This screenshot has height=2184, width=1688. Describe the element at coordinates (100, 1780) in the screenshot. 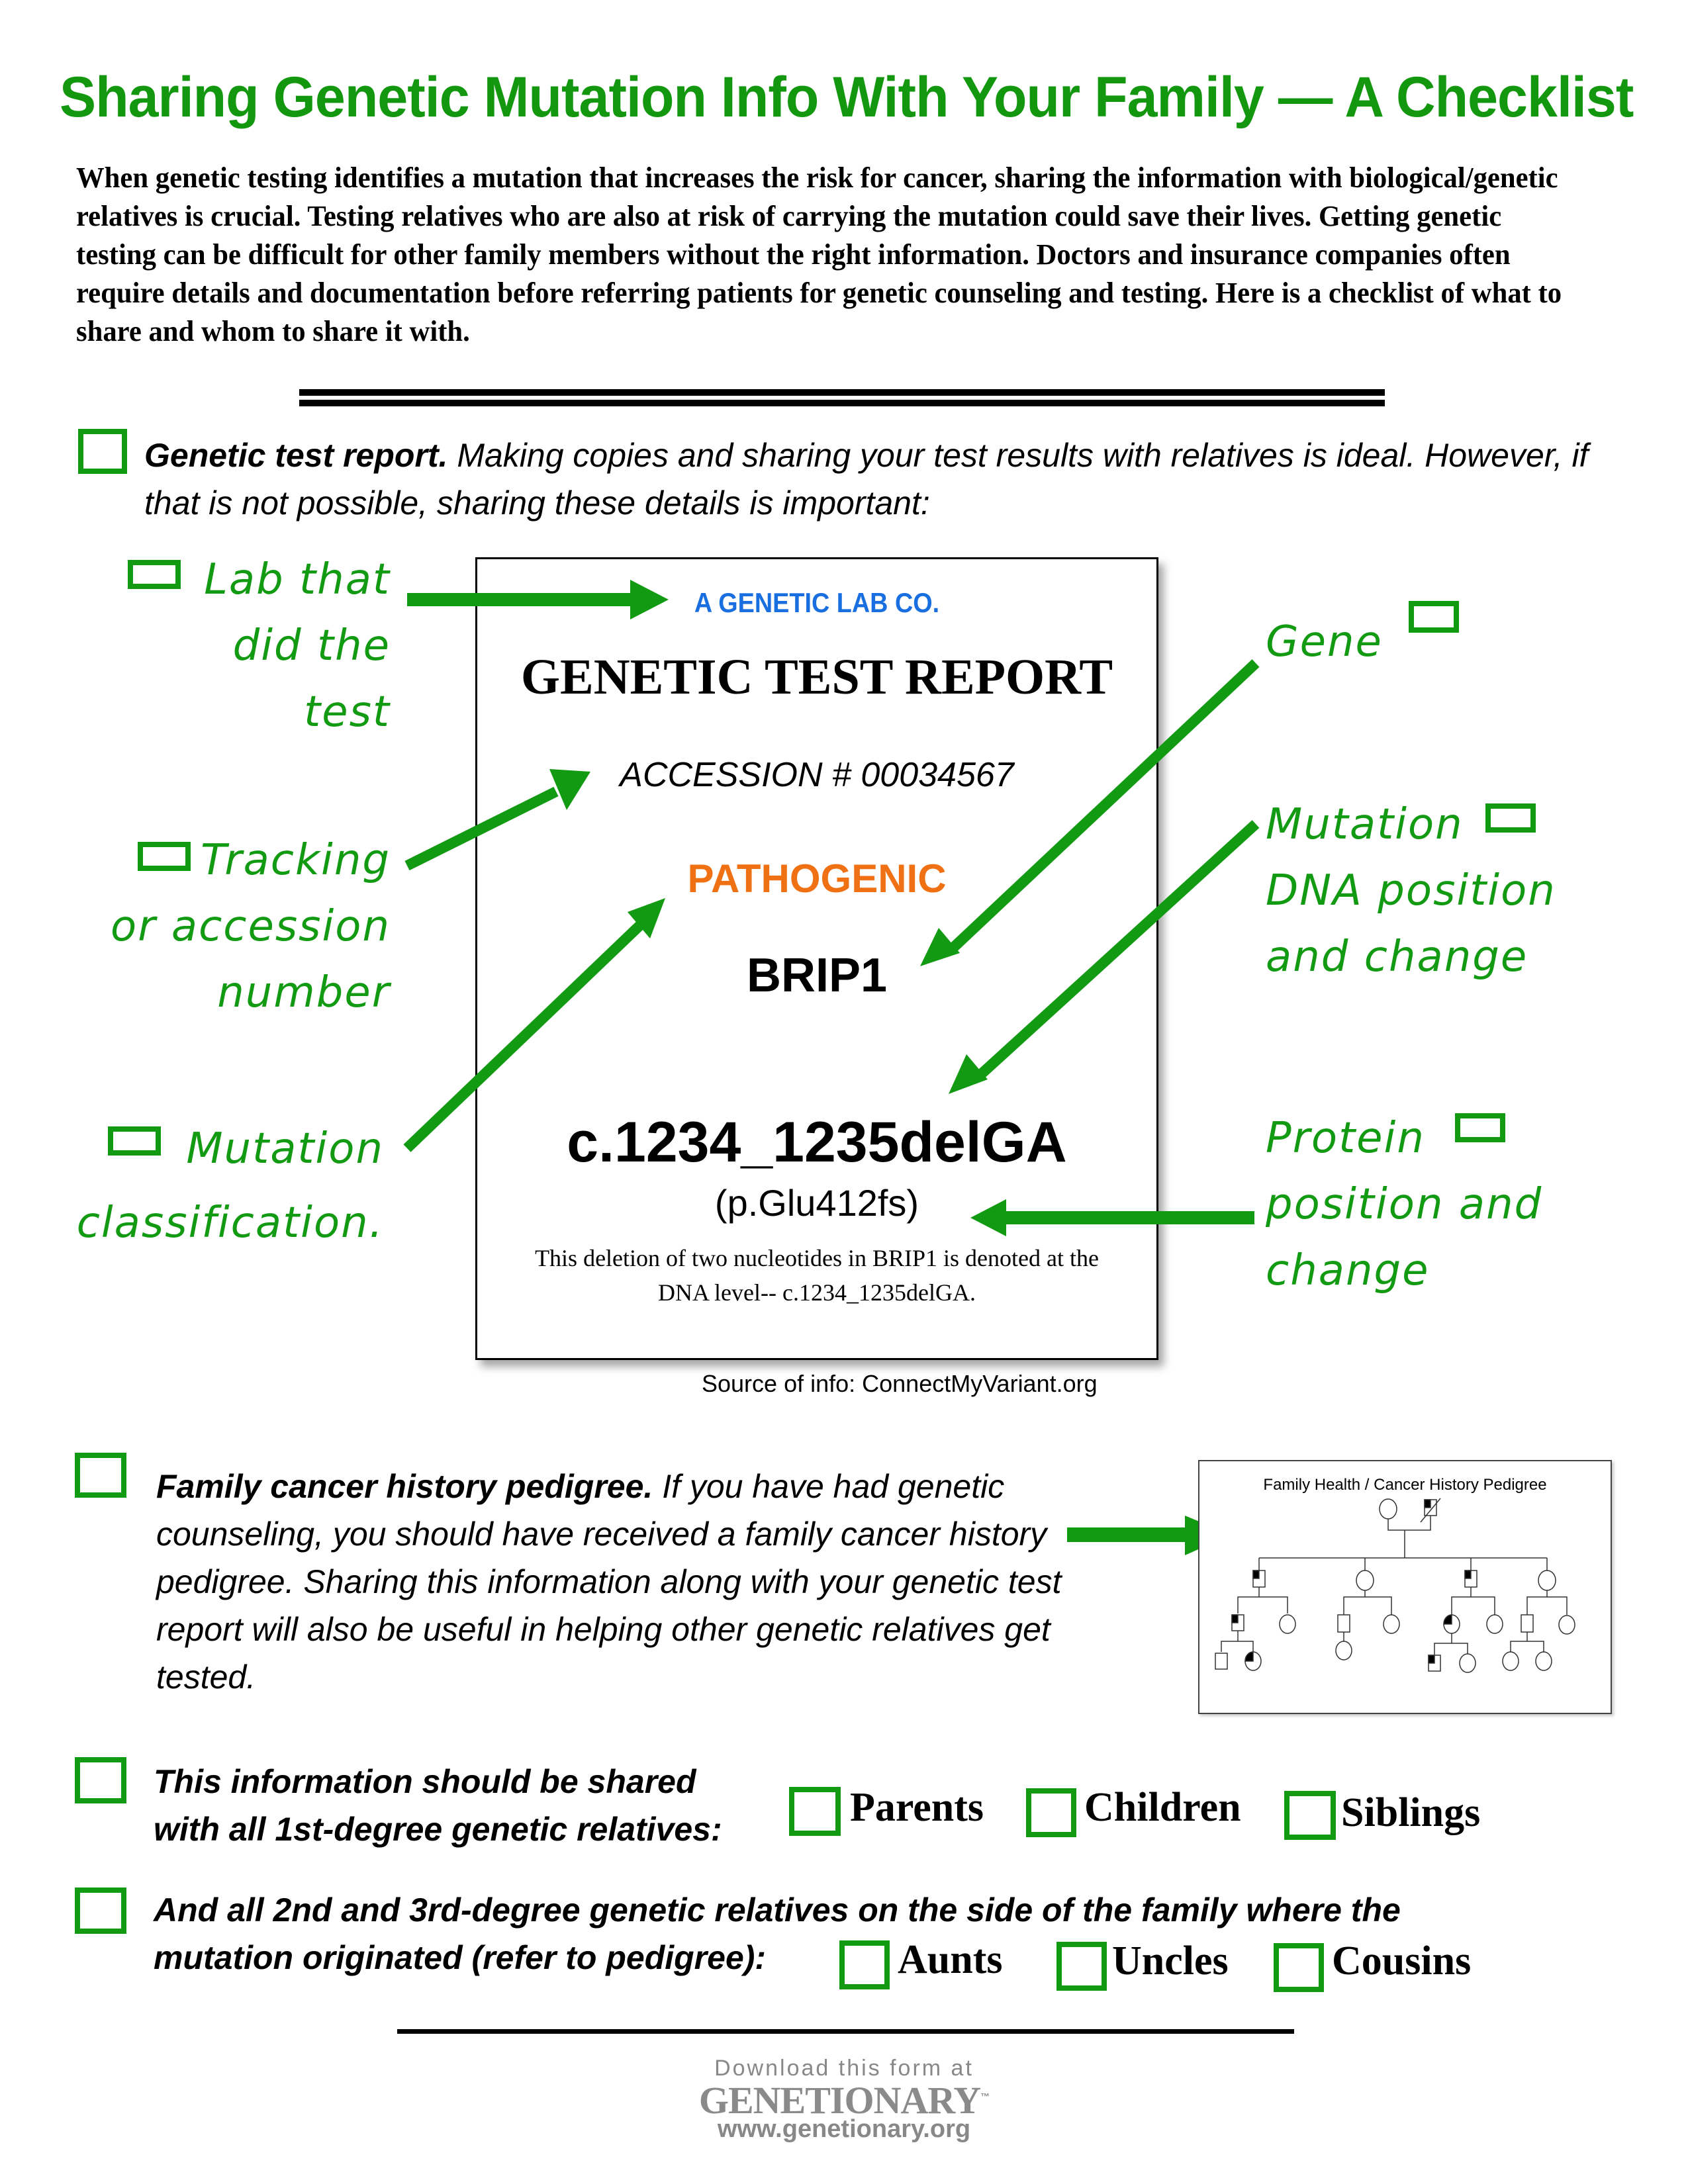

I see `checkbox-first-degree` at that location.